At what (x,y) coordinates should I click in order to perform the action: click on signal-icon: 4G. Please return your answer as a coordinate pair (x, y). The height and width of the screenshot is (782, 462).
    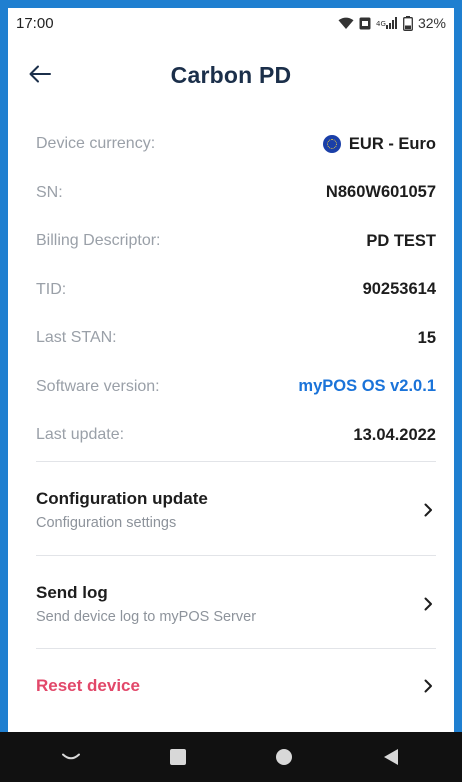
    Looking at the image, I should click on (387, 23).